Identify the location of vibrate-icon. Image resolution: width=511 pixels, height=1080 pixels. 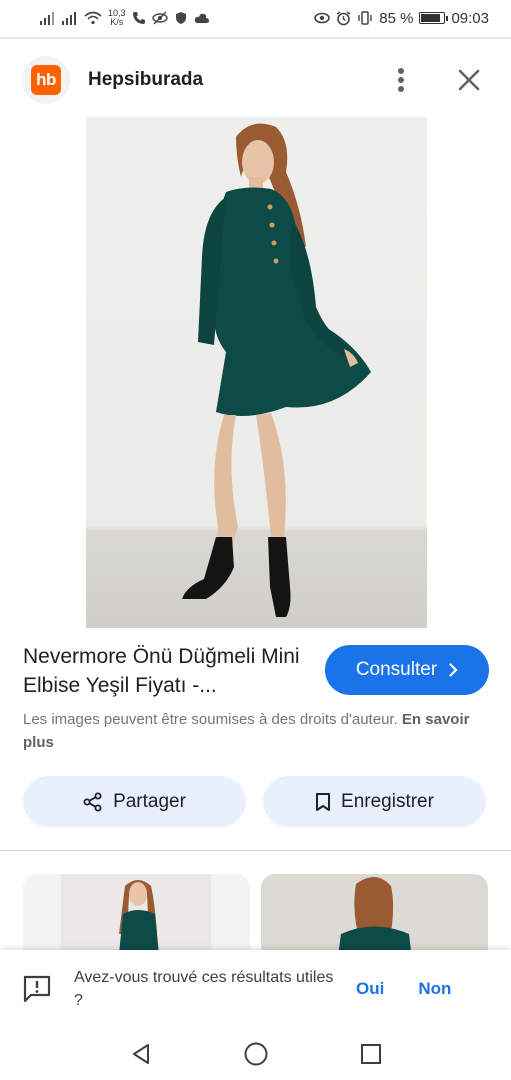
(365, 18).